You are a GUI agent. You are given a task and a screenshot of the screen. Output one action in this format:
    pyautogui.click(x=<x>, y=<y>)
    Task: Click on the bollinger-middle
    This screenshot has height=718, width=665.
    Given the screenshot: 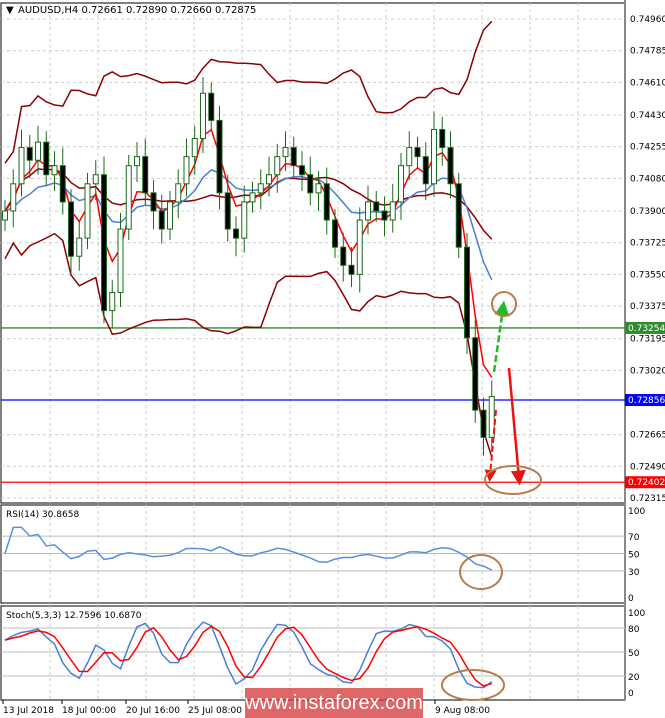 What is the action you would take?
    pyautogui.click(x=248, y=204)
    